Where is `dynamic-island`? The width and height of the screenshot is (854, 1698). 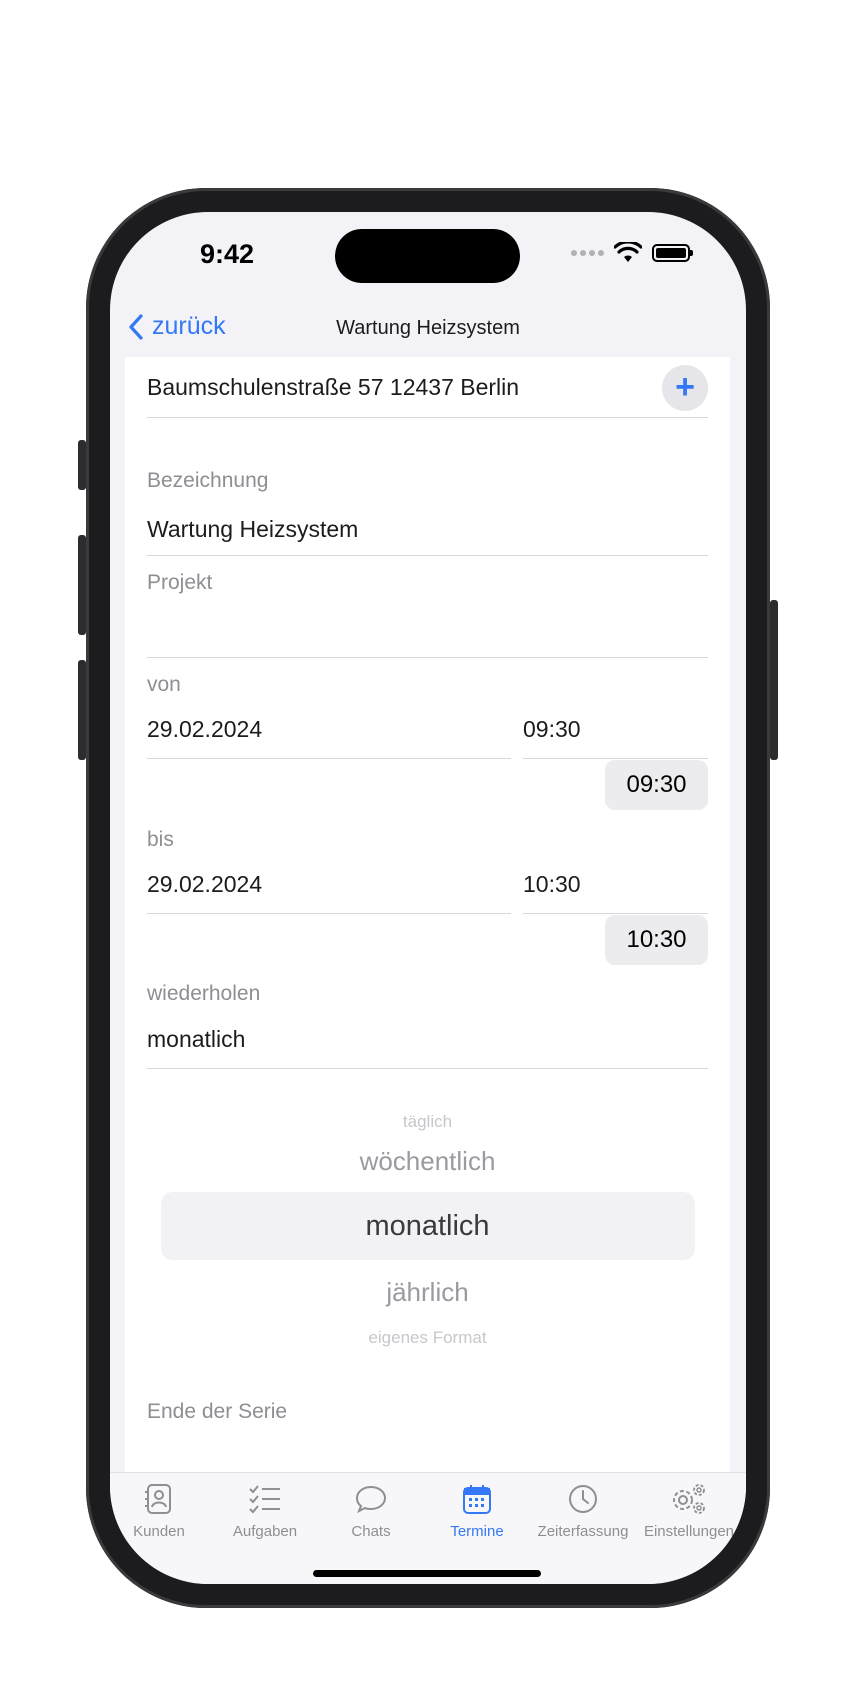
dynamic-island is located at coordinates (427, 256).